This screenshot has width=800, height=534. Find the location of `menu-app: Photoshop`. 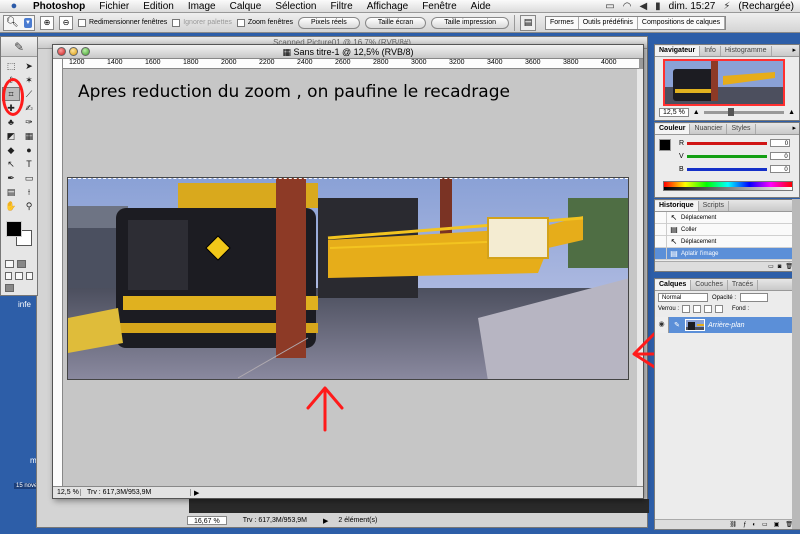

menu-app: Photoshop is located at coordinates (59, 6).